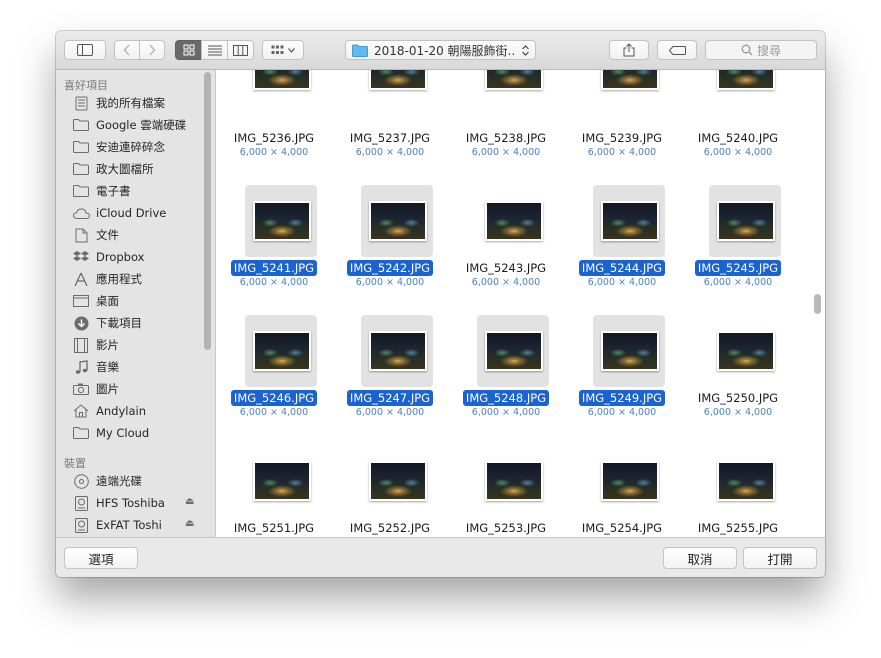  What do you see at coordinates (761, 50) in the screenshot?
I see `search-field: 搜尋` at bounding box center [761, 50].